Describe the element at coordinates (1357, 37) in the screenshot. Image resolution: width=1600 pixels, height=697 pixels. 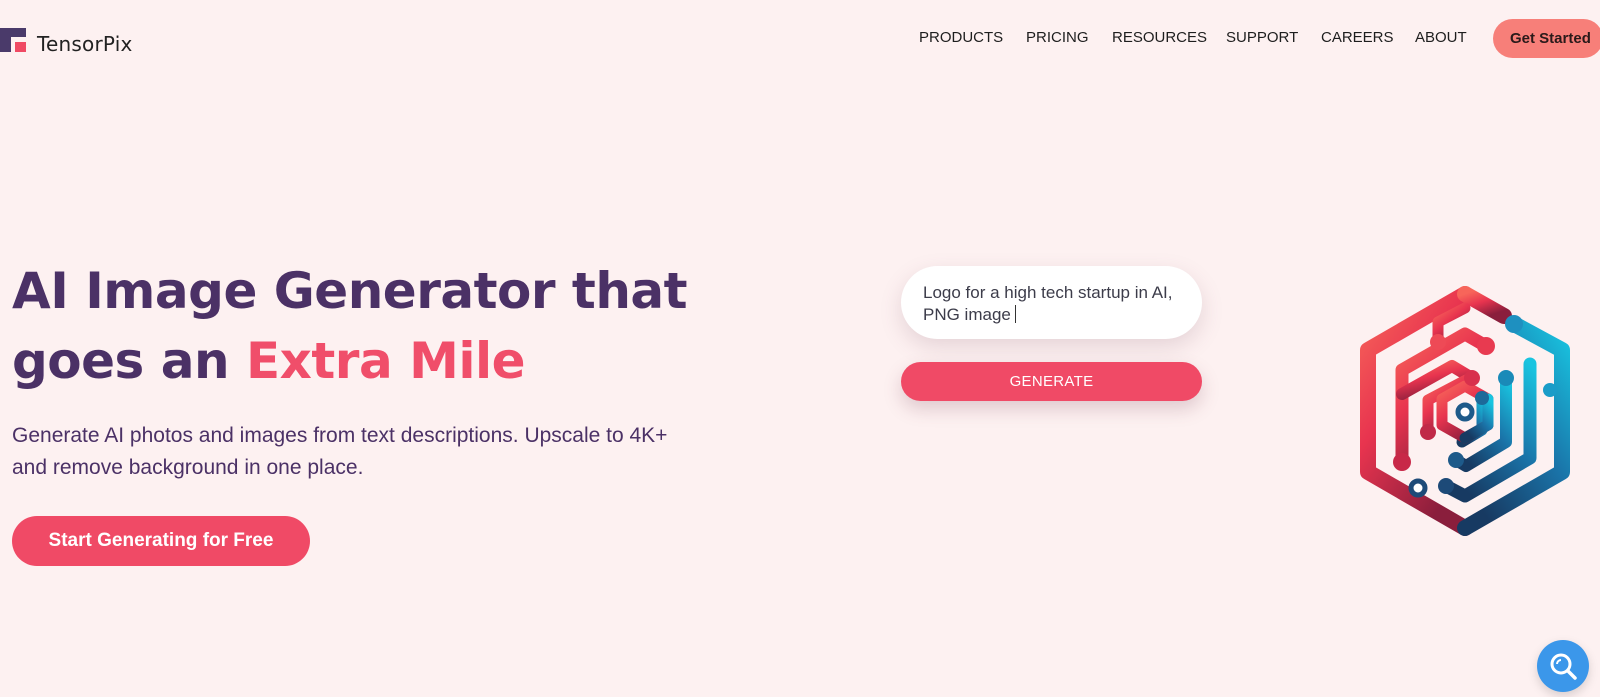
I see `nav-careers: CAREERS` at that location.